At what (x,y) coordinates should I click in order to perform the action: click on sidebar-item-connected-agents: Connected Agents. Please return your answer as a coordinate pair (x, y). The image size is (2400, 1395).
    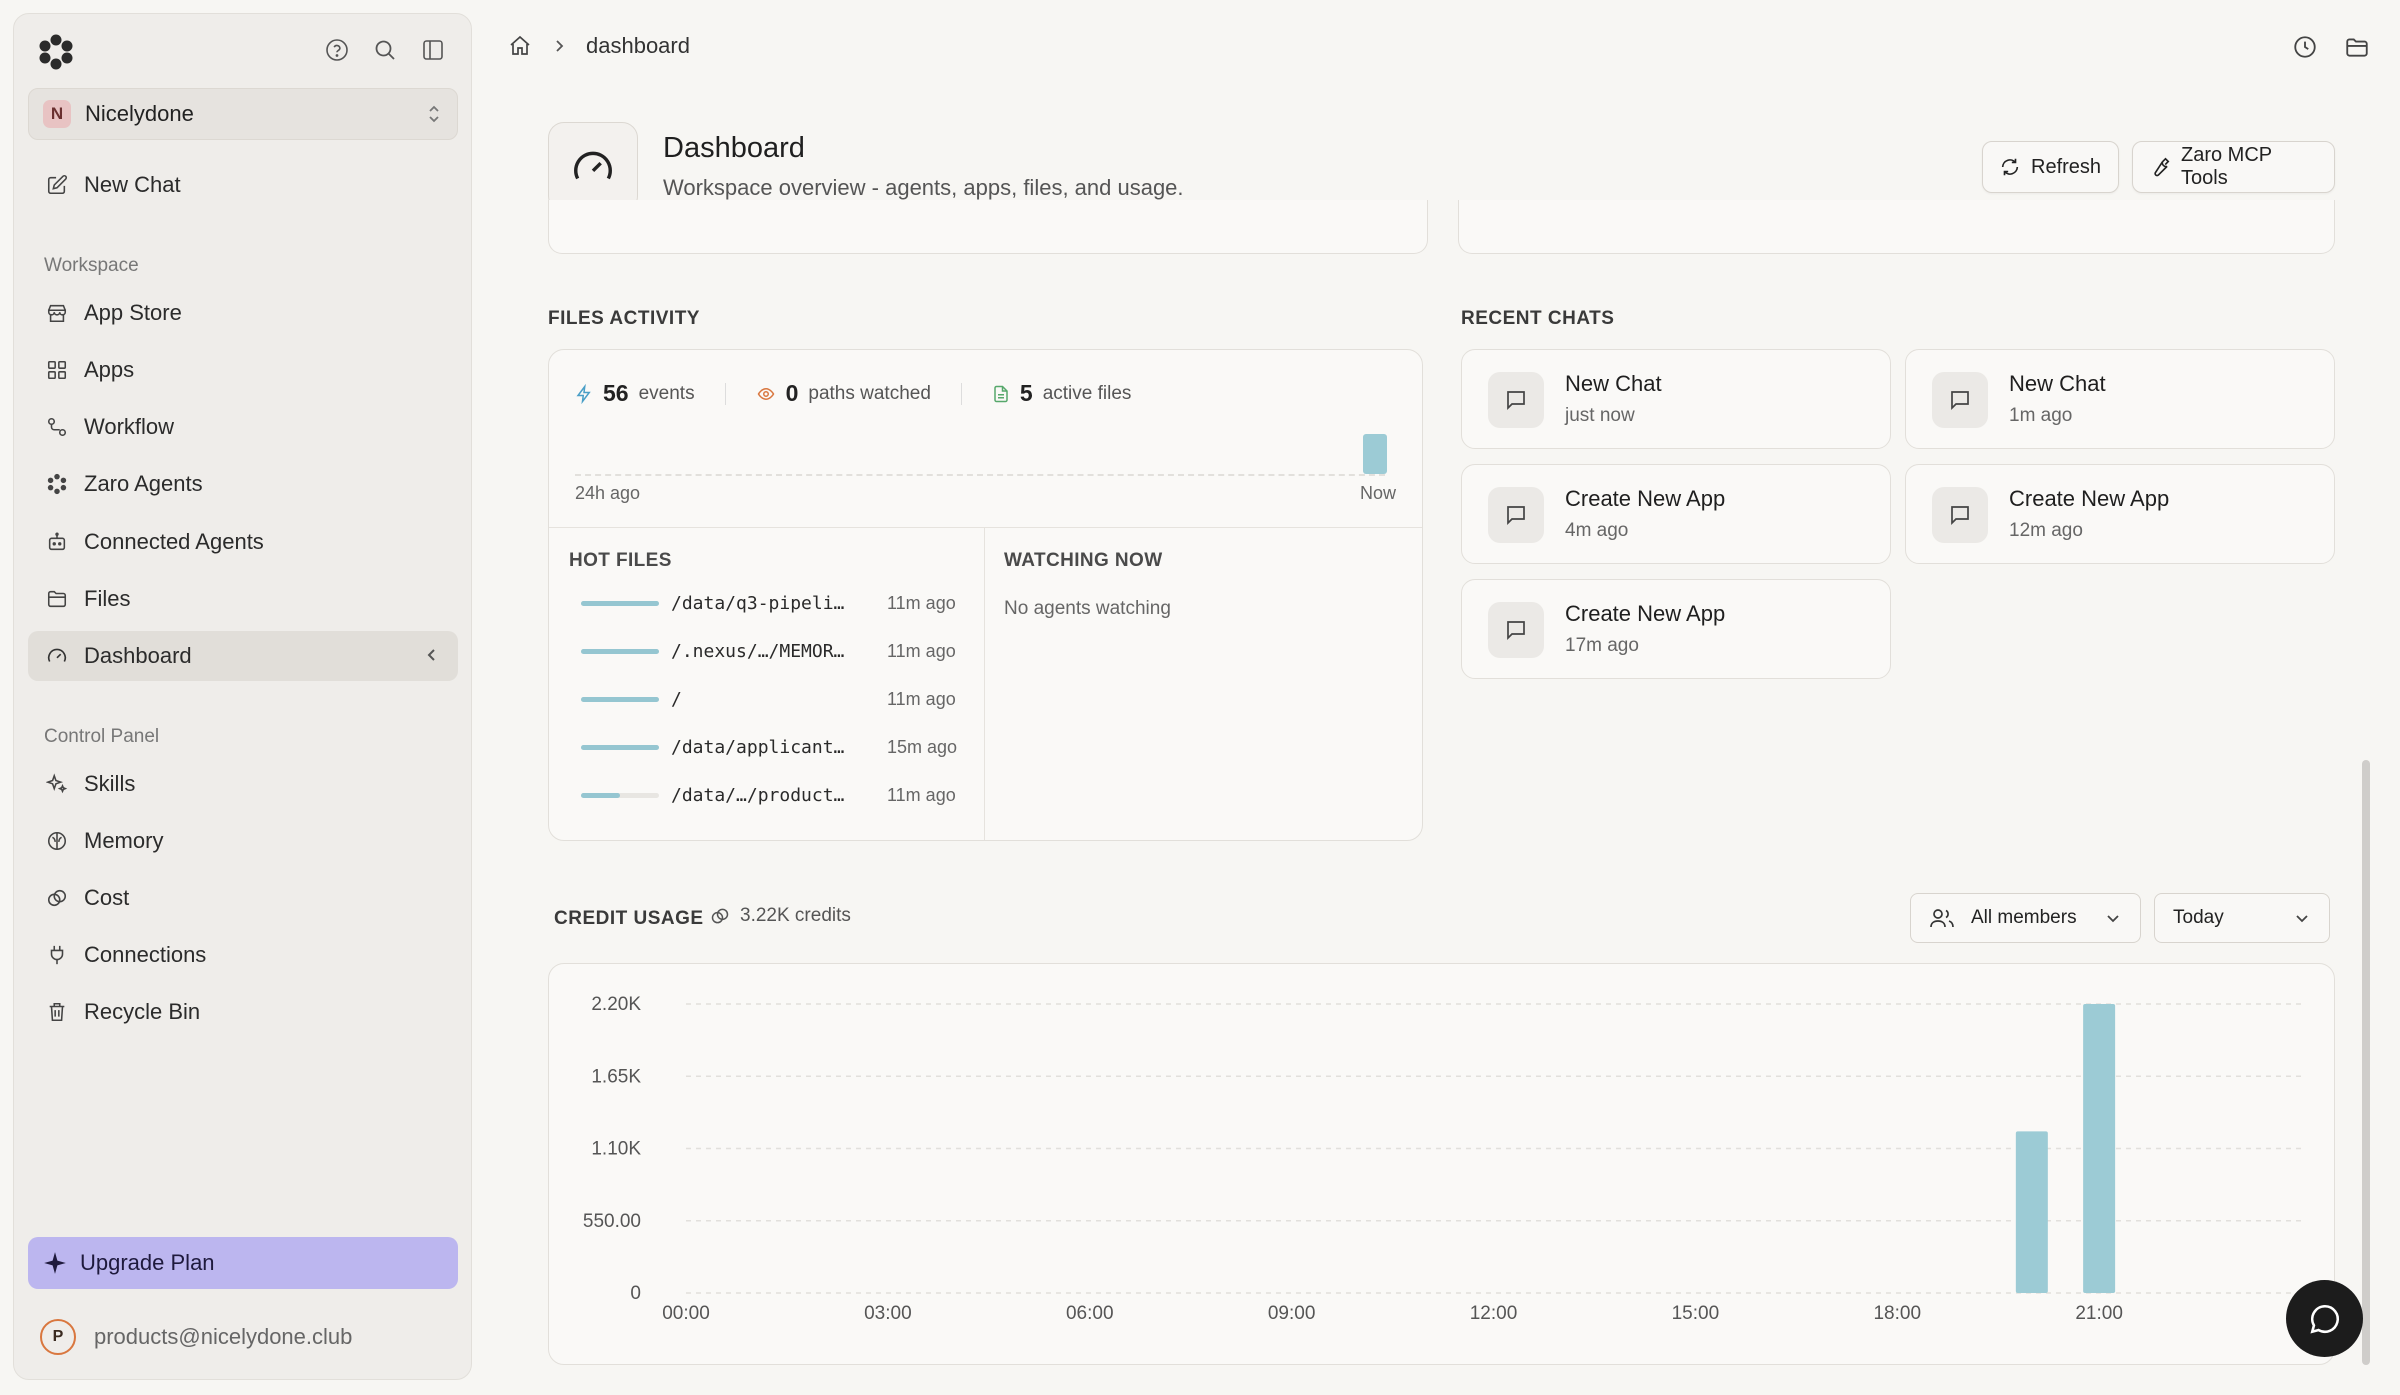
    Looking at the image, I should click on (243, 542).